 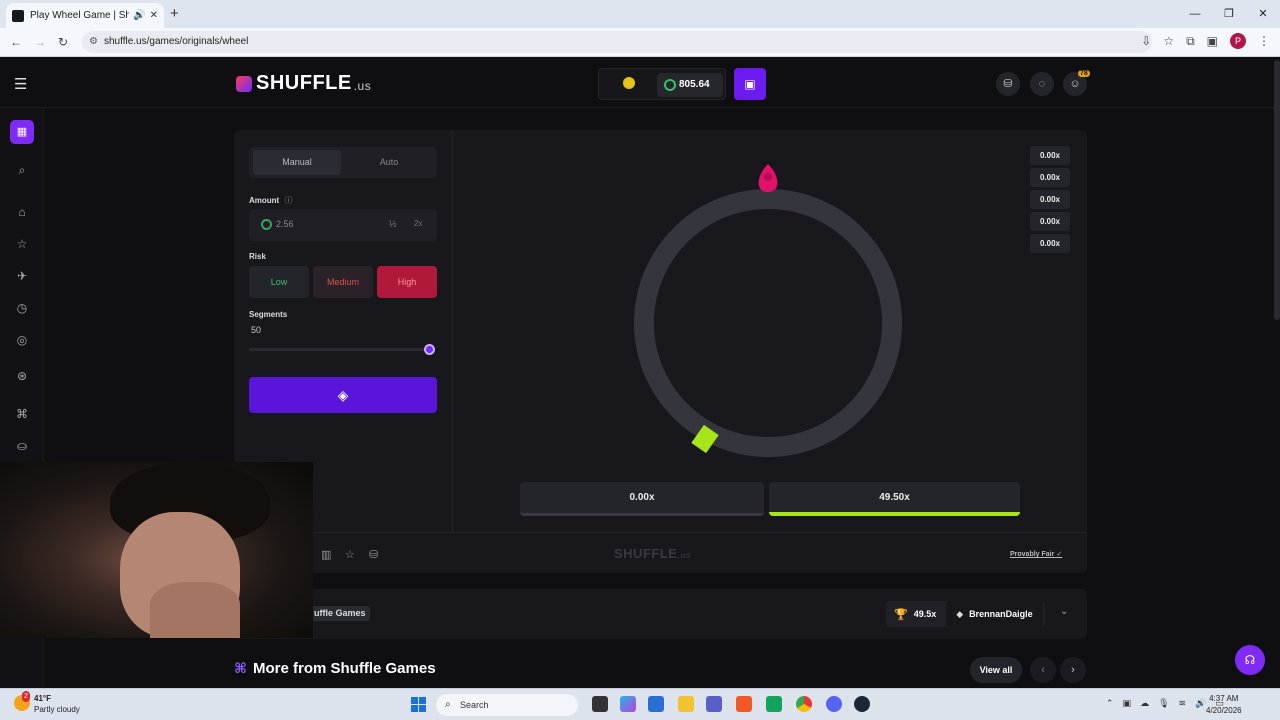 I want to click on weather-widget: 2 41°F Partly cloudy, so click(x=47, y=703).